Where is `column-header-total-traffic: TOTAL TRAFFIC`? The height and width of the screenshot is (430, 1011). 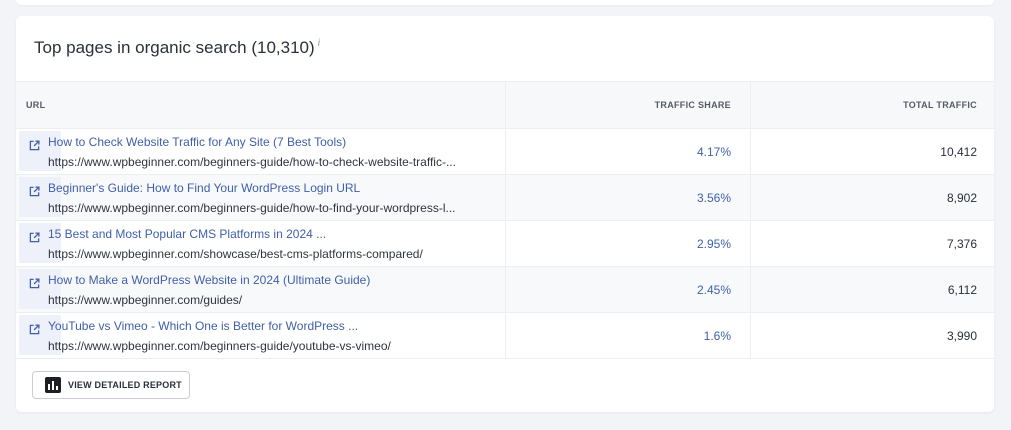 column-header-total-traffic: TOTAL TRAFFIC is located at coordinates (872, 105).